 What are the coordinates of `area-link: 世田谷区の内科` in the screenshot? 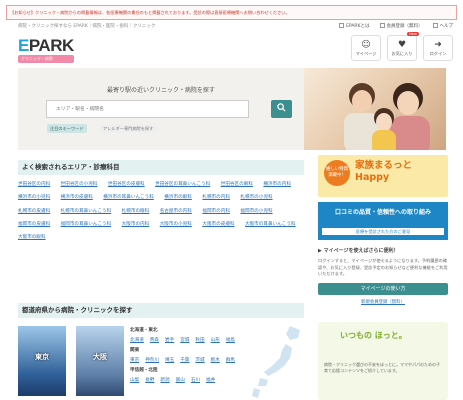 It's located at (34, 184).